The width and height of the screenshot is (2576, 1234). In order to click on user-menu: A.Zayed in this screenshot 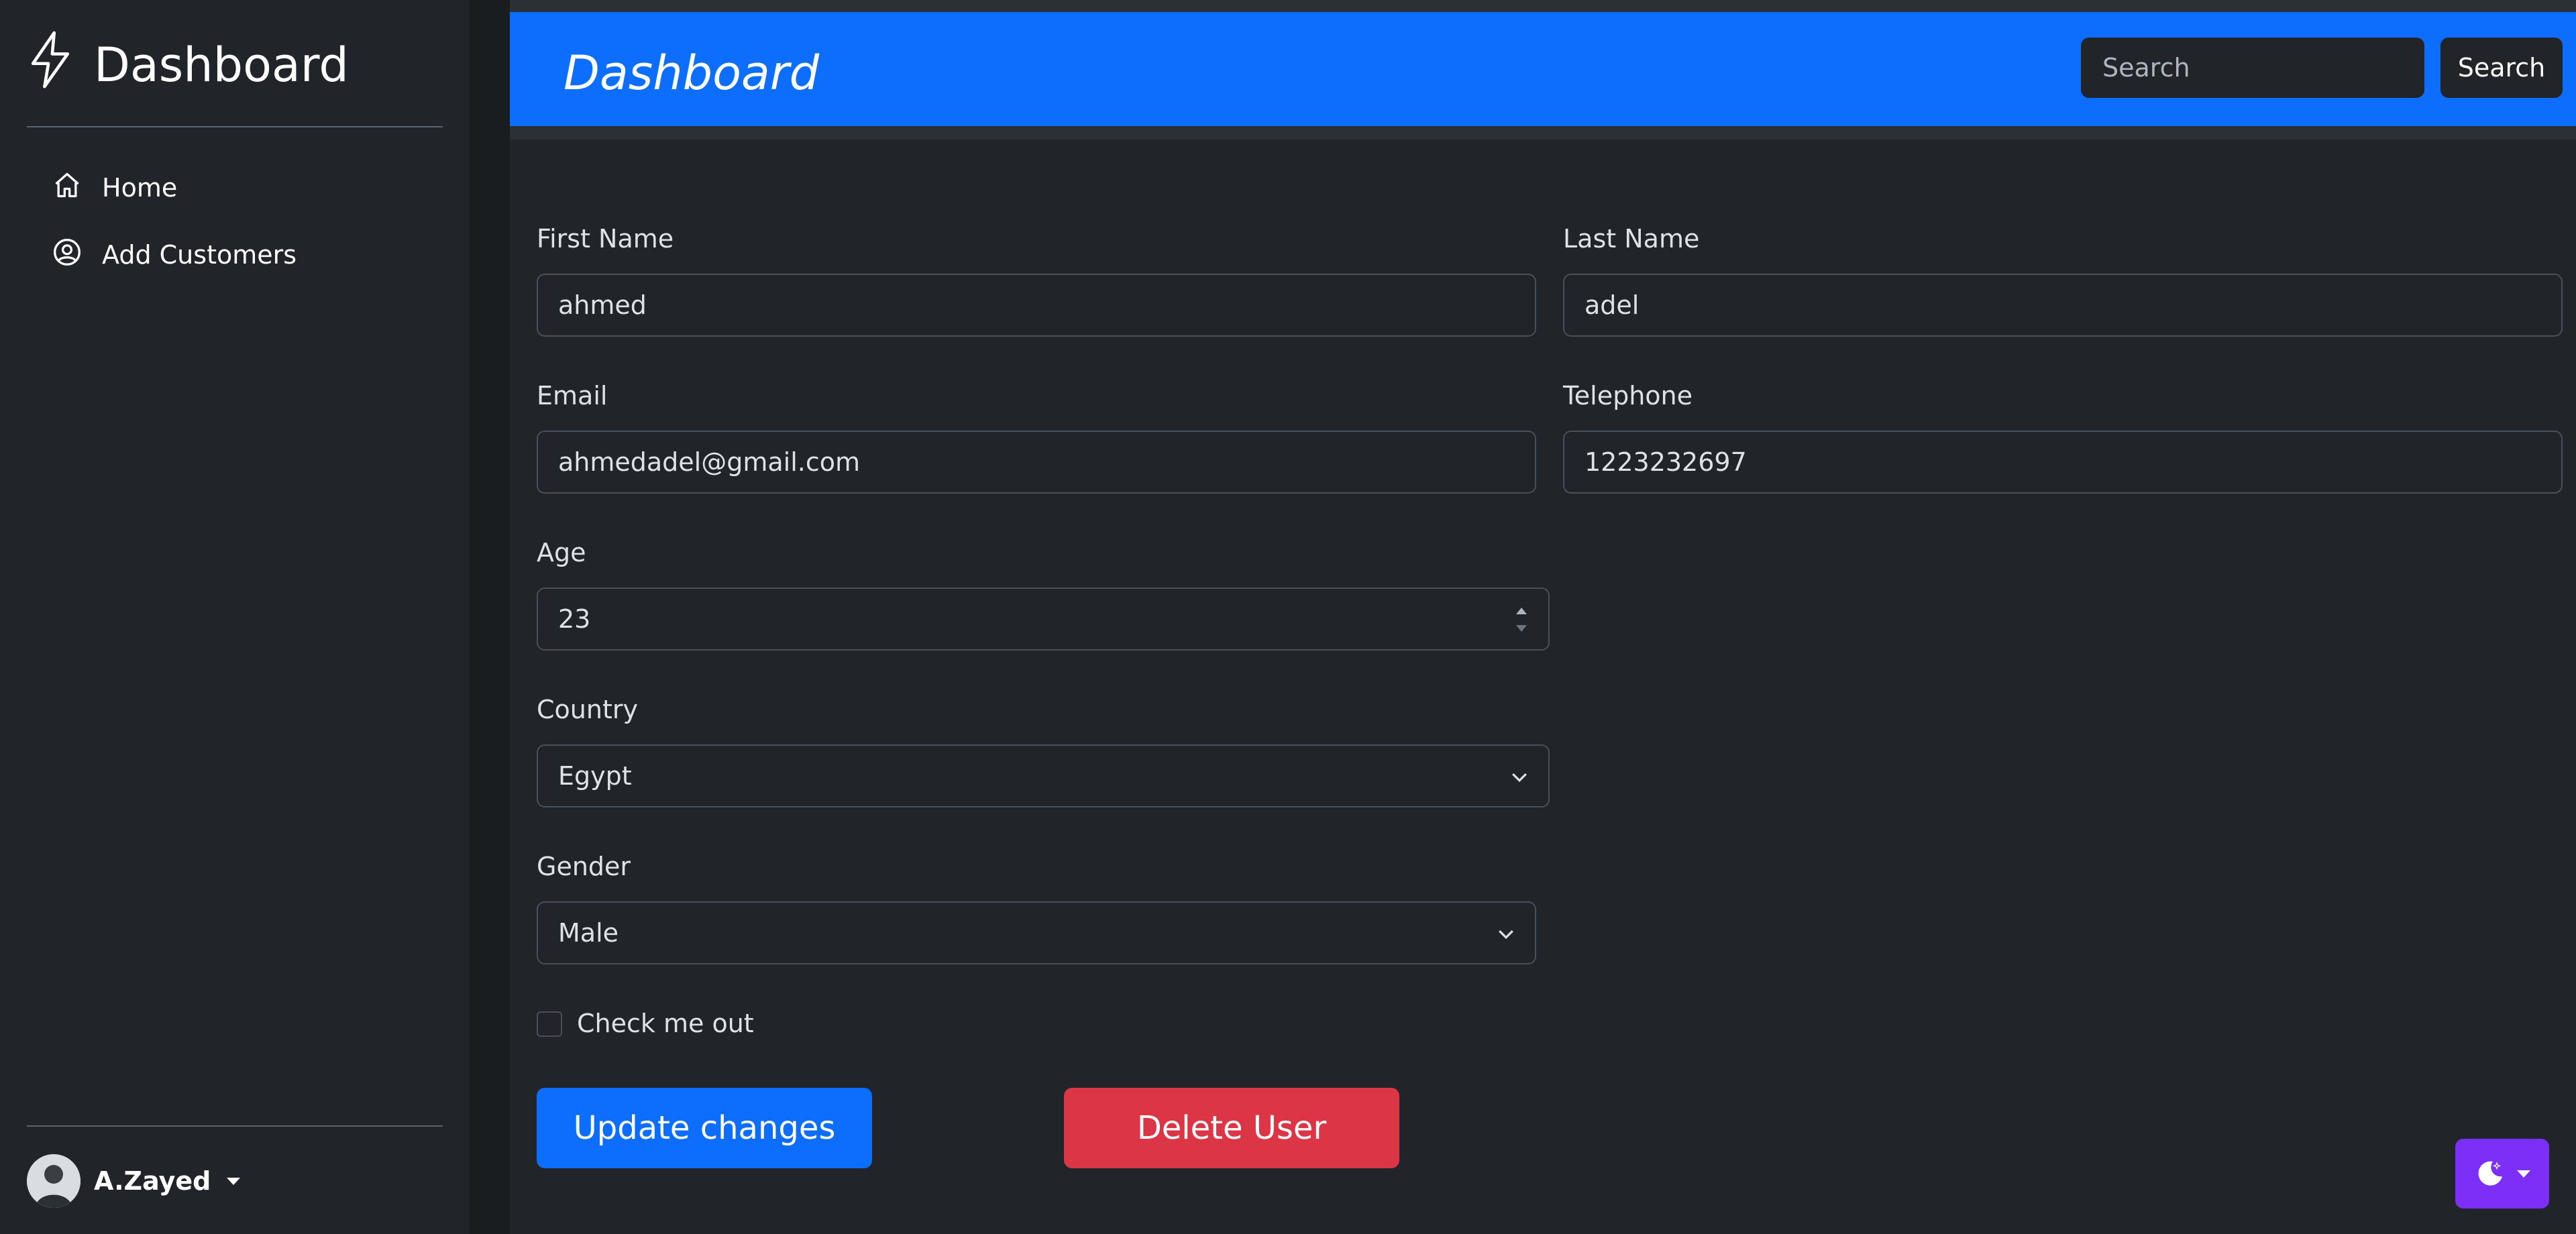, I will do `click(134, 1181)`.